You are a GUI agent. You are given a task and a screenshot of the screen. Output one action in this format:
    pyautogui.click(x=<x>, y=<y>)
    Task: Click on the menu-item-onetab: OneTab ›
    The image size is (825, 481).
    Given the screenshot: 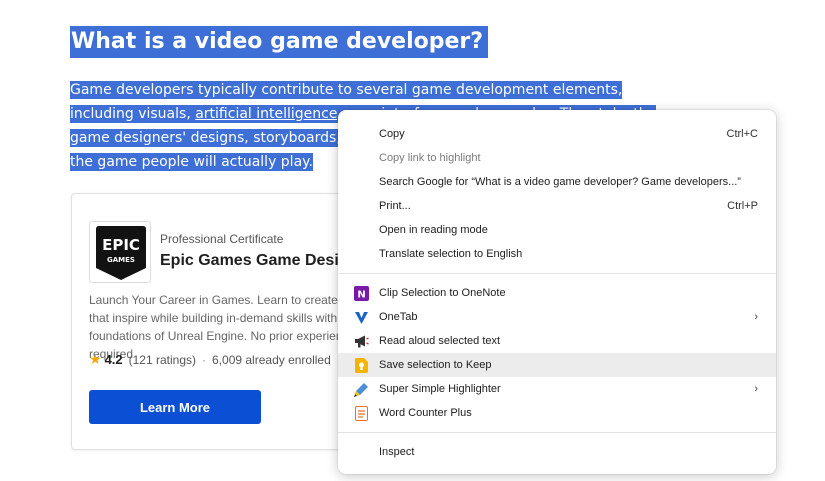 What is the action you would take?
    pyautogui.click(x=557, y=317)
    